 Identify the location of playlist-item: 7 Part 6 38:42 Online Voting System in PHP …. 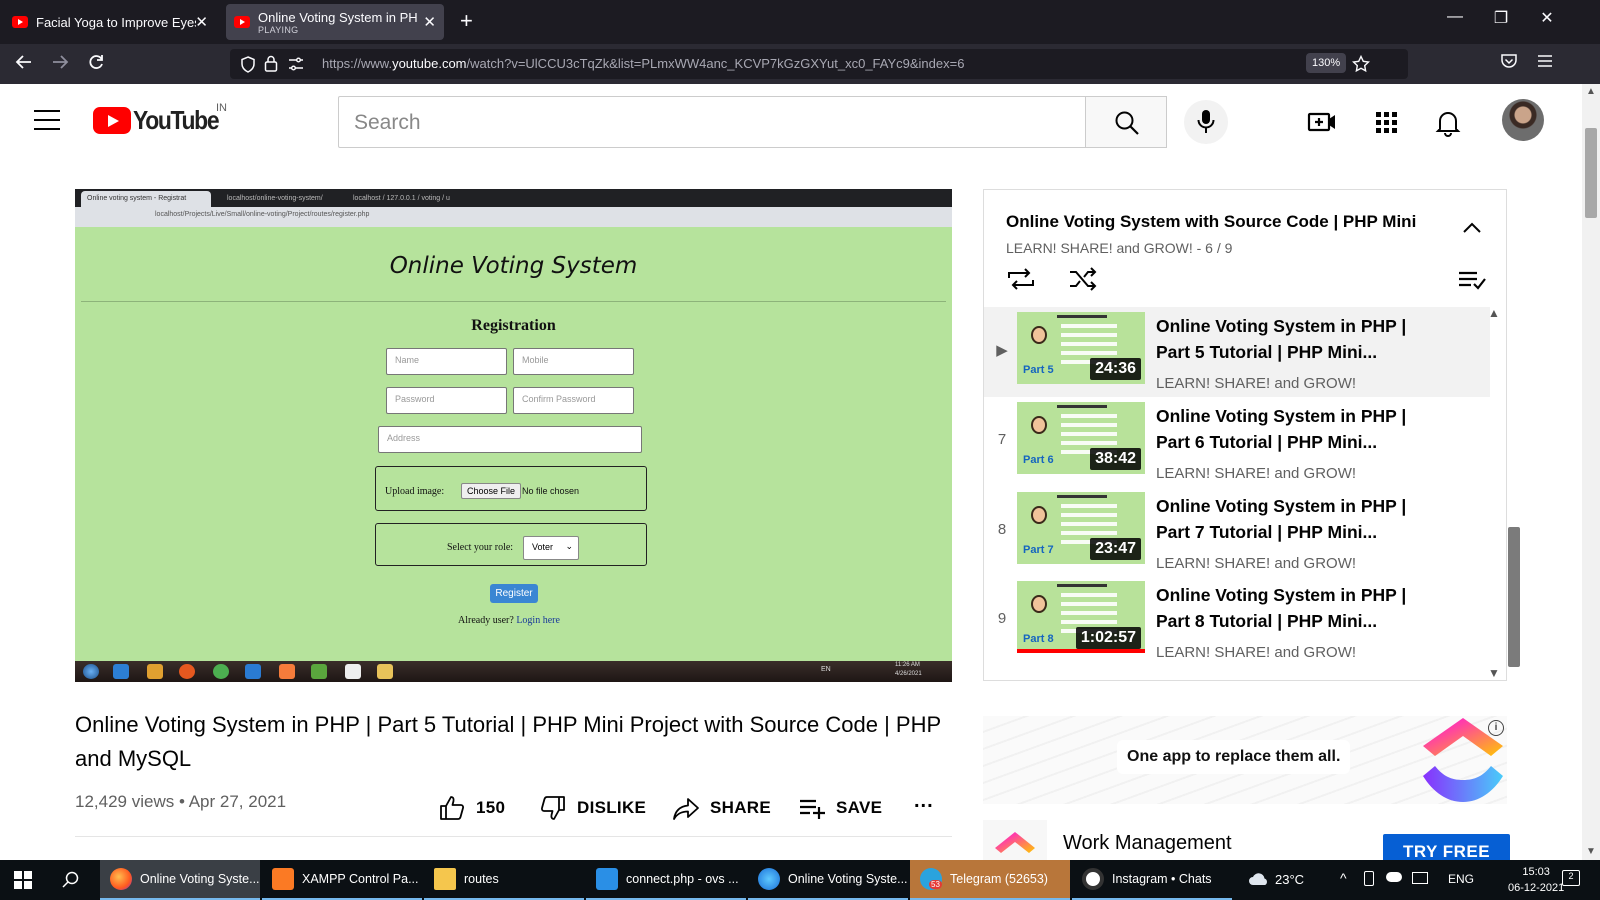
(1237, 442).